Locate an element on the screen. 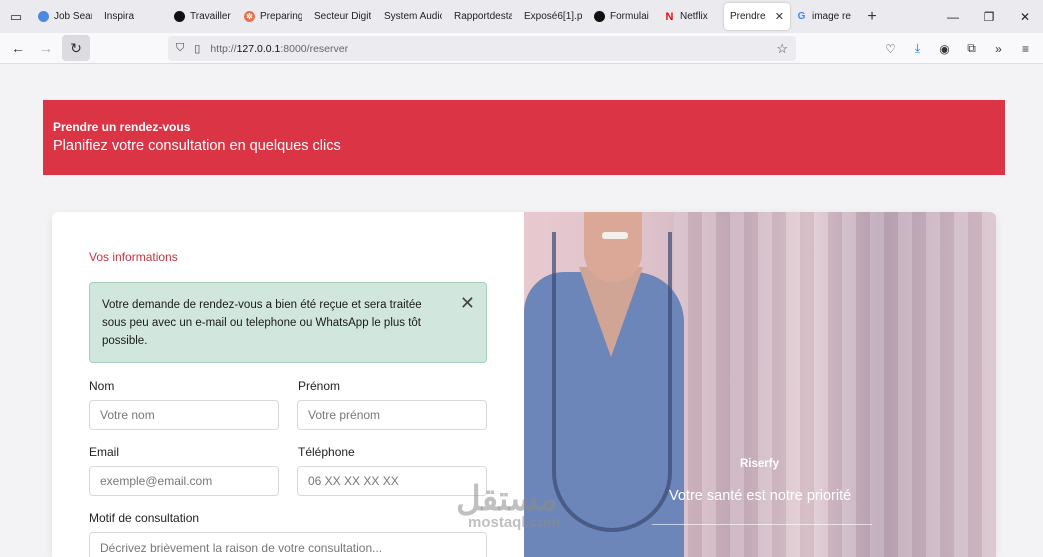 This screenshot has width=1043, height=557. stethoscope-shape is located at coordinates (612, 382).